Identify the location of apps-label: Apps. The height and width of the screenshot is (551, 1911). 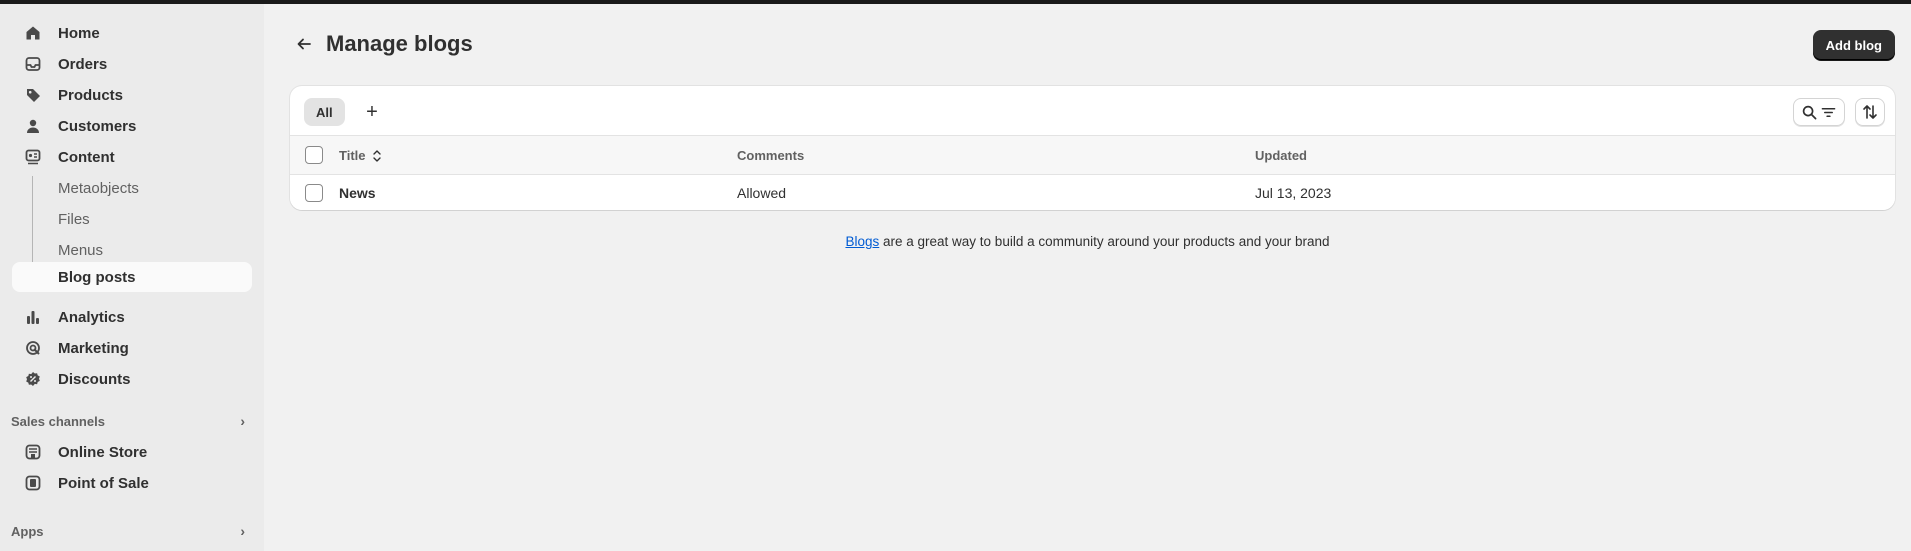
(27, 531).